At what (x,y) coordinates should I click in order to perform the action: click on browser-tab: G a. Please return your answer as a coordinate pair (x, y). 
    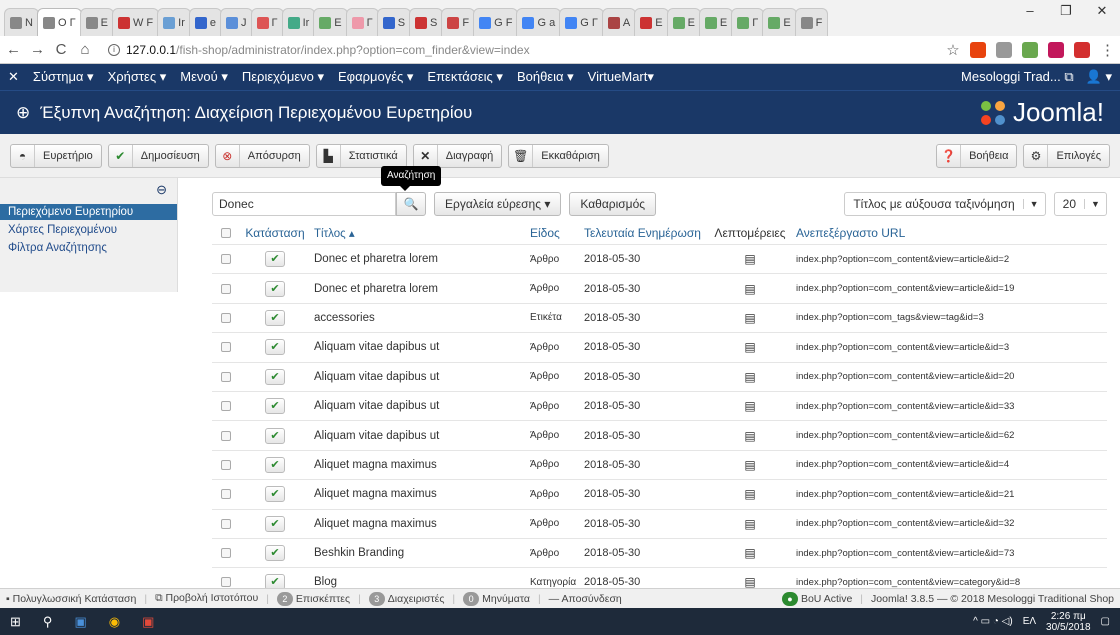
    Looking at the image, I should click on (539, 22).